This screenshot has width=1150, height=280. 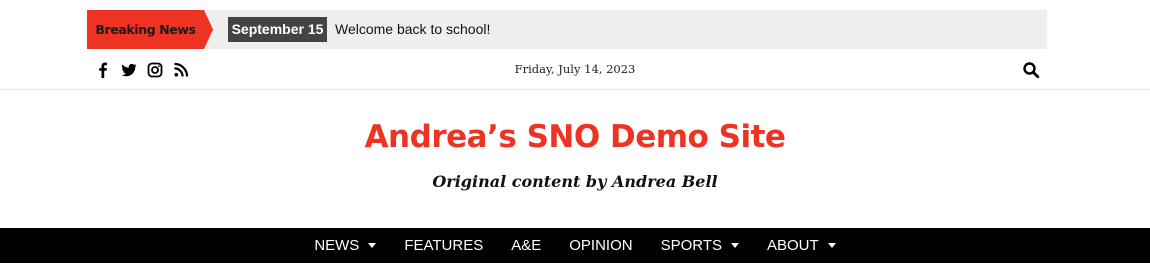 I want to click on nav-item-sports: SPORTS, so click(x=700, y=245).